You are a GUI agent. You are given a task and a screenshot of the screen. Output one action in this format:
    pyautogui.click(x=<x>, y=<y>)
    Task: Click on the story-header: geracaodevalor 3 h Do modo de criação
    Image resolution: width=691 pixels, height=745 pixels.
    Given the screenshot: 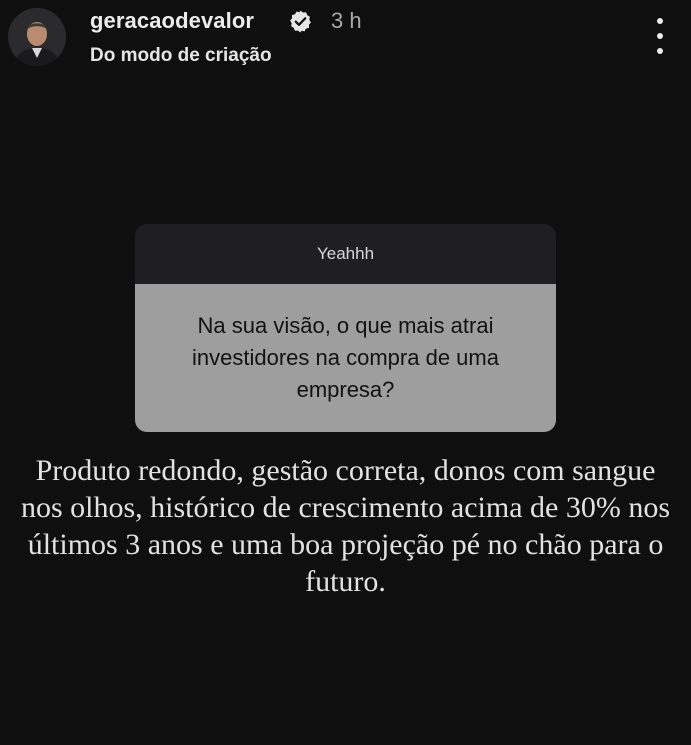 What is the action you would take?
    pyautogui.click(x=345, y=40)
    